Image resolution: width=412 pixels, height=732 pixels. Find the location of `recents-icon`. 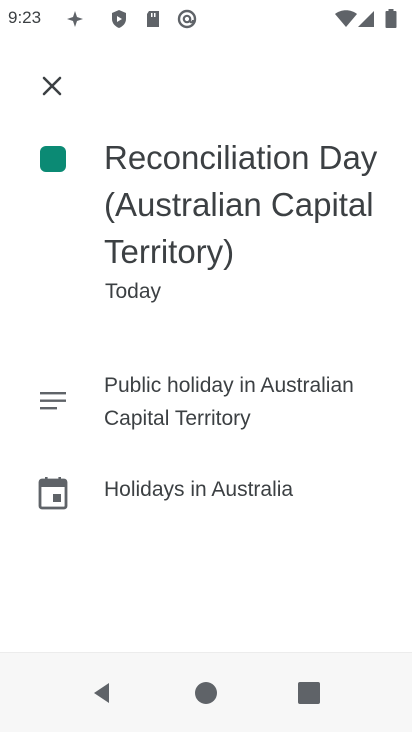

recents-icon is located at coordinates (309, 693).